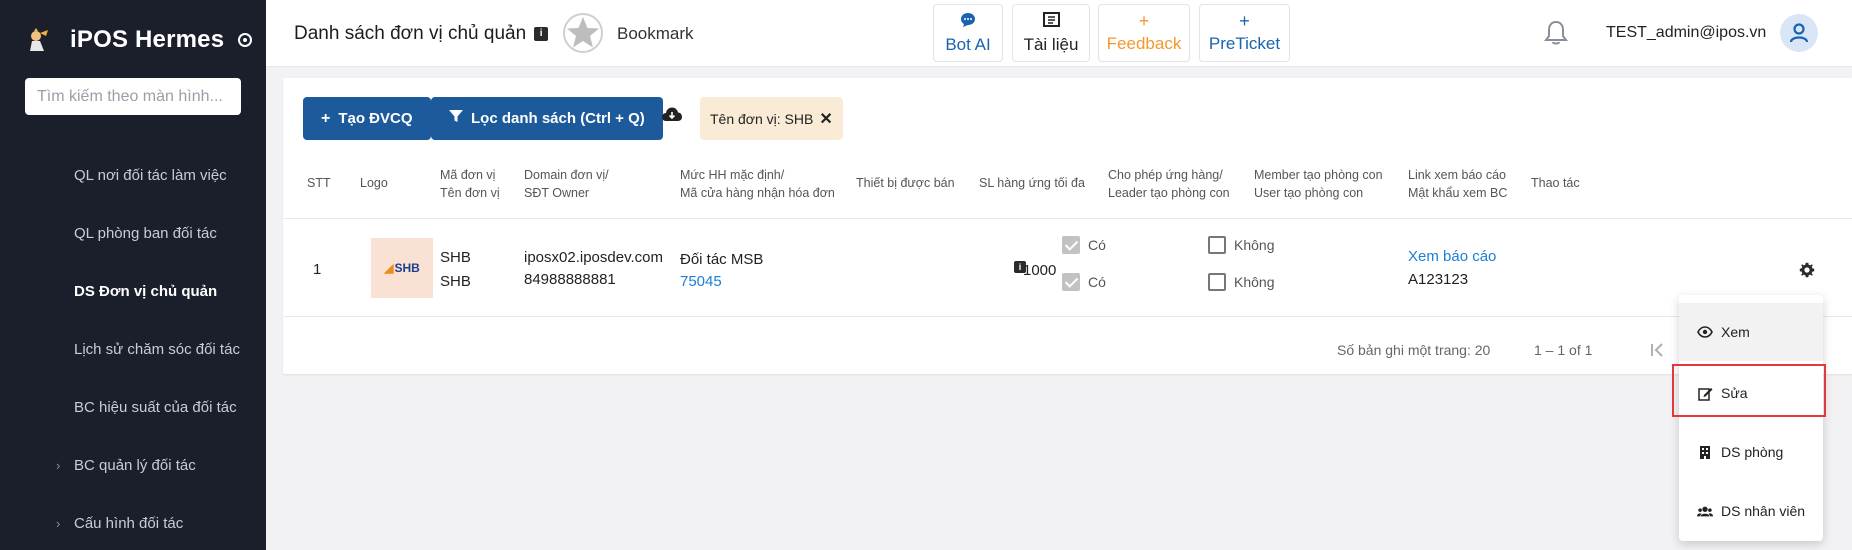 This screenshot has height=550, width=1852. Describe the element at coordinates (155, 407) in the screenshot. I see `sidebar-item-label: BC hiệu suất của đối tác` at that location.